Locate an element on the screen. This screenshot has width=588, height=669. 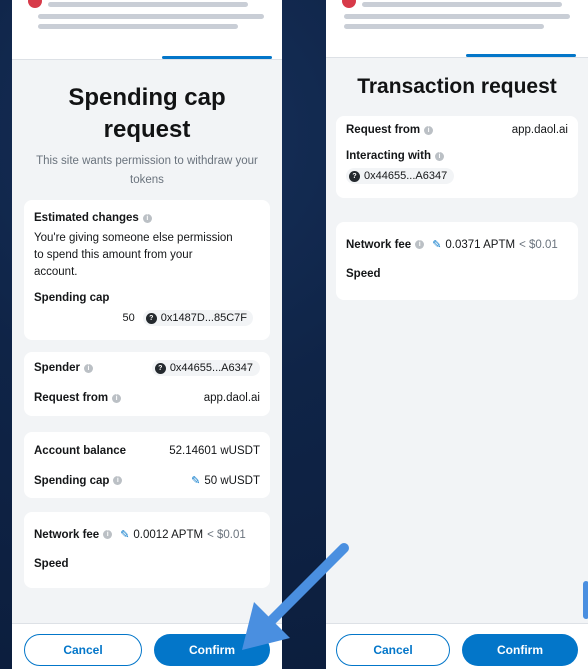
cancel-button: Cancel is located at coordinates (83, 650).